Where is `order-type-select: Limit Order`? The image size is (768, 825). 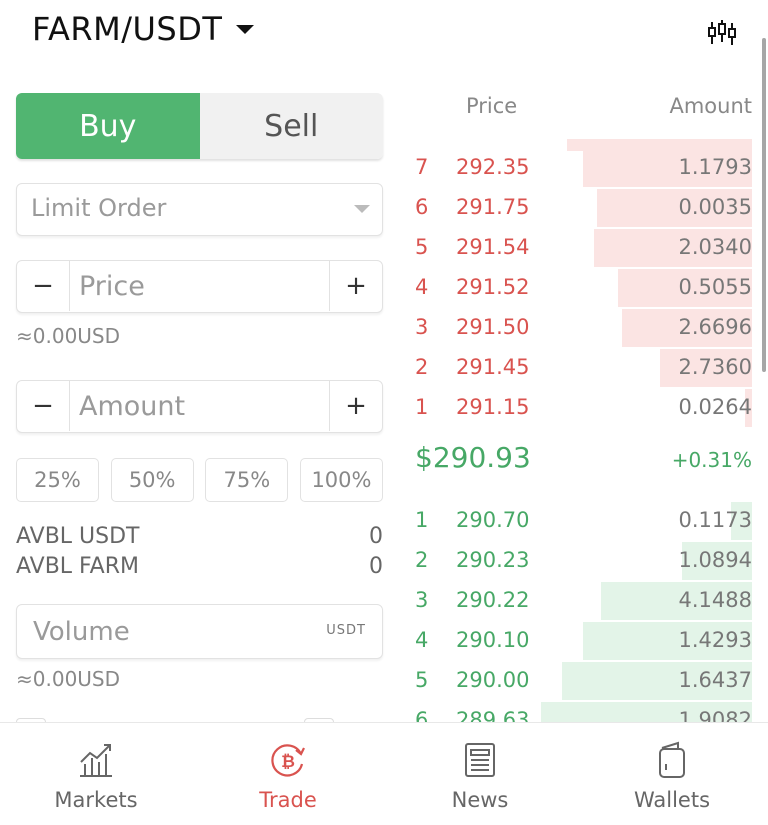 order-type-select: Limit Order is located at coordinates (199, 209).